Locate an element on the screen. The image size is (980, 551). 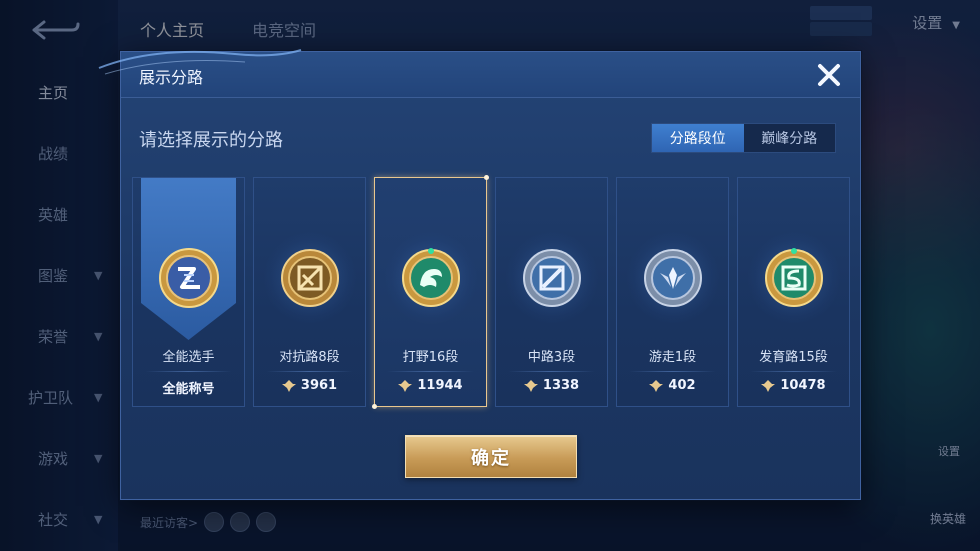
lane-value-text: 全能称号 is located at coordinates (188, 389).